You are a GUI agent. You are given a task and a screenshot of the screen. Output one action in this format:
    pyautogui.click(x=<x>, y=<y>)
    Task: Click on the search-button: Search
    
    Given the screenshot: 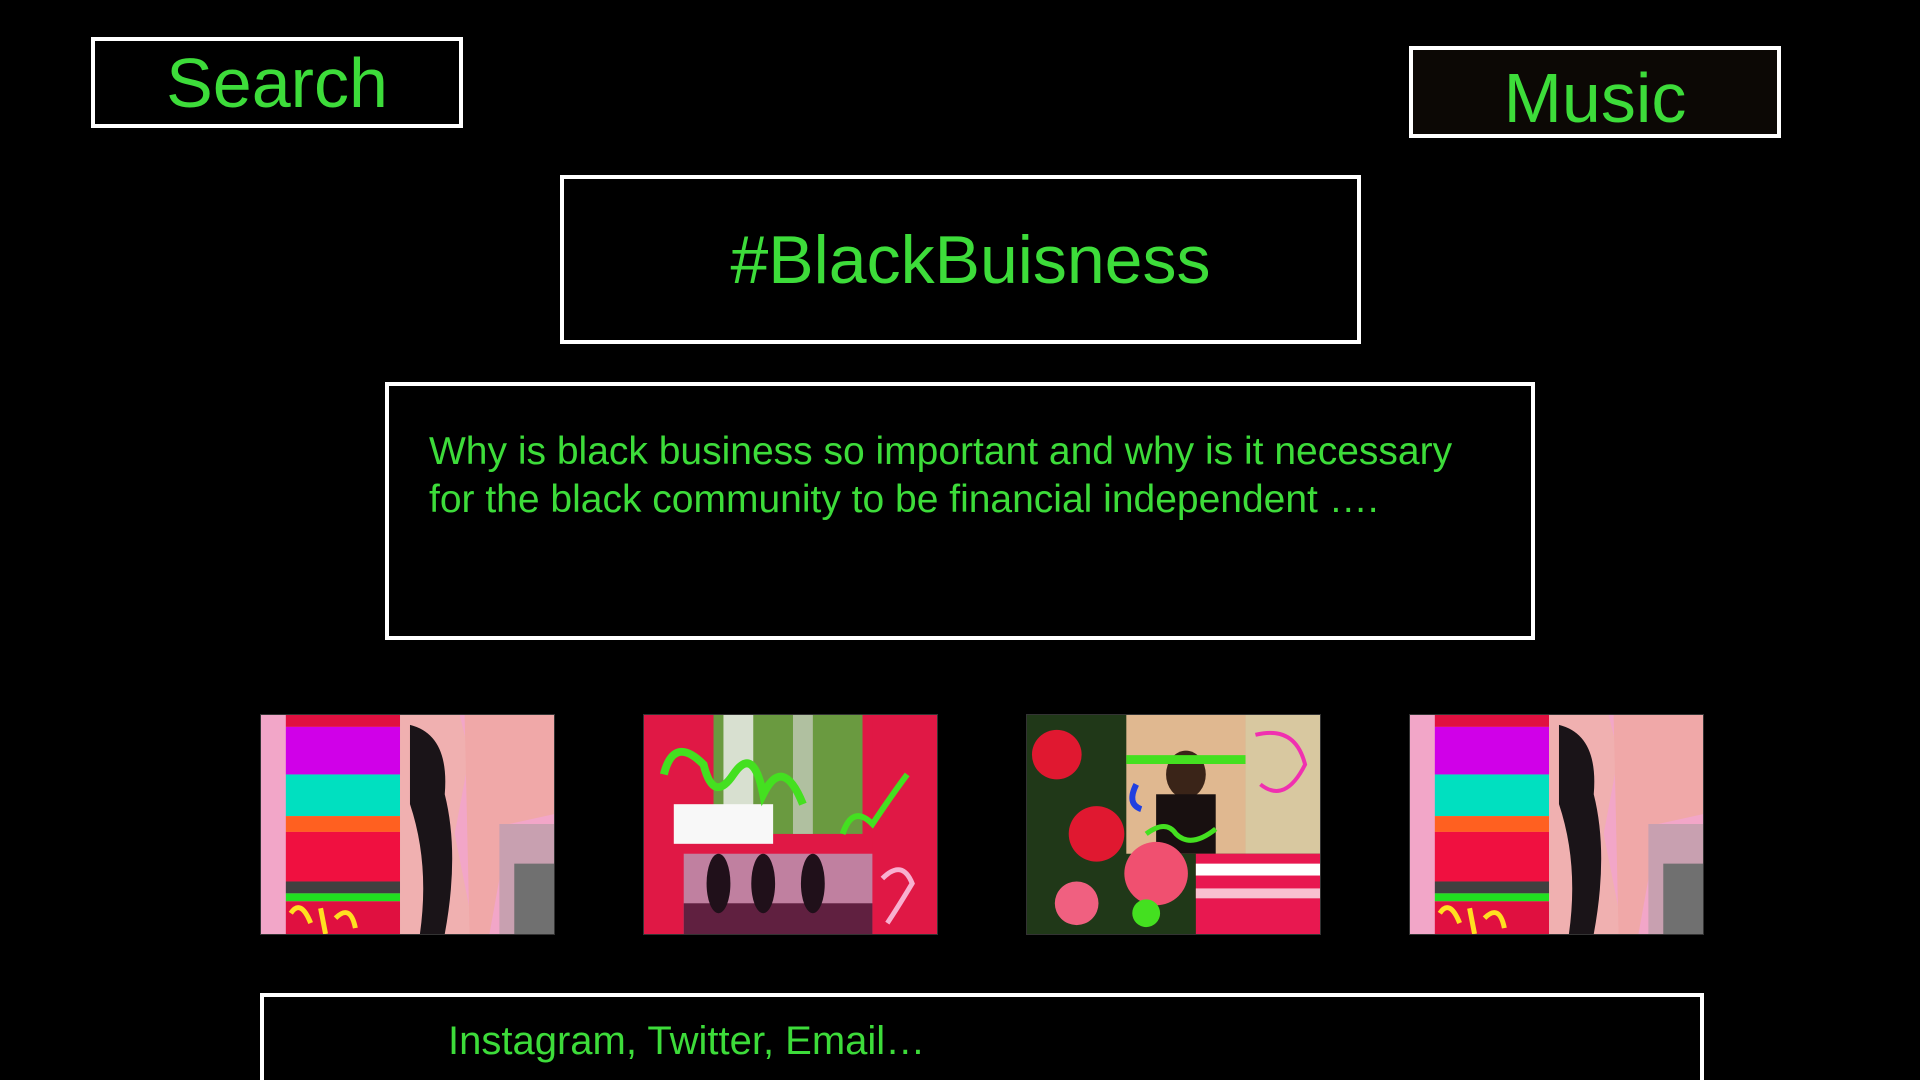 What is the action you would take?
    pyautogui.click(x=277, y=82)
    